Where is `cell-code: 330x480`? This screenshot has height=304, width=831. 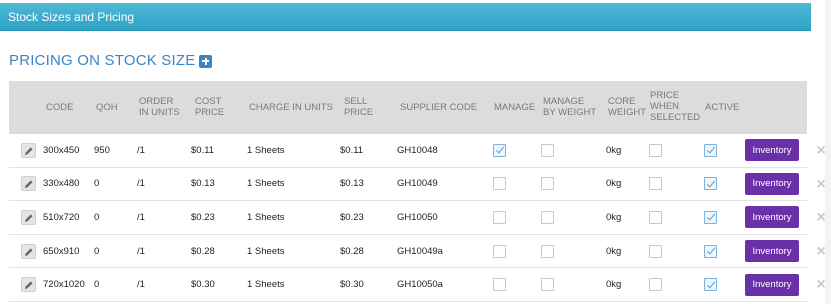
cell-code: 330x480 is located at coordinates (61, 184).